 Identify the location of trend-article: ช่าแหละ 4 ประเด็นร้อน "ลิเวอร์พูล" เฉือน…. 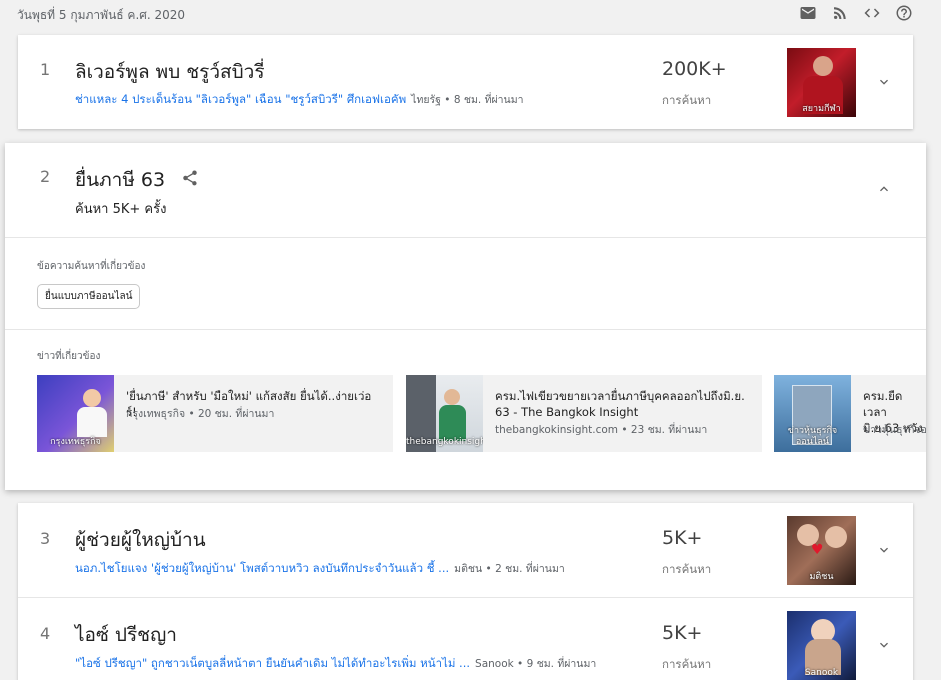
(355, 100).